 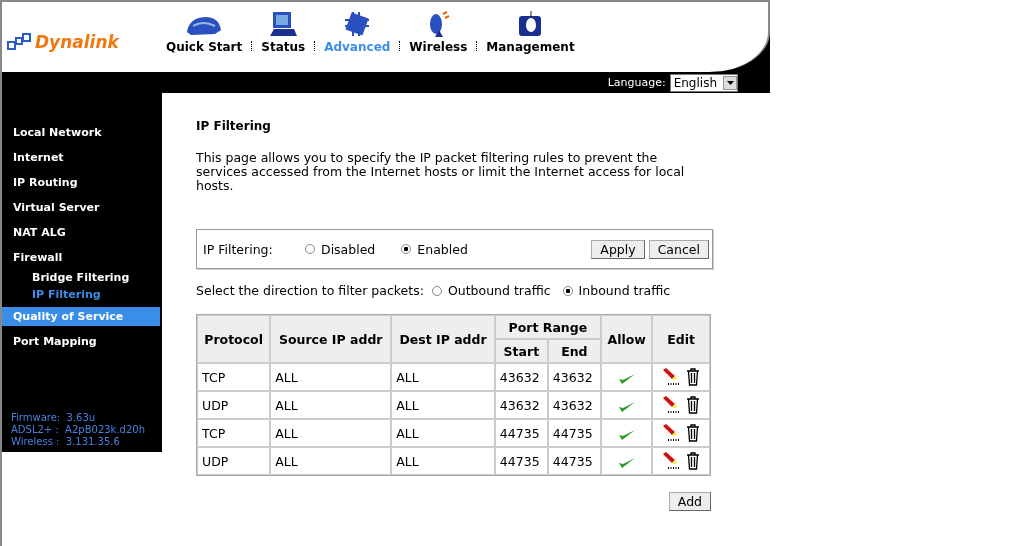 I want to click on nav-tab: Management, so click(x=530, y=47).